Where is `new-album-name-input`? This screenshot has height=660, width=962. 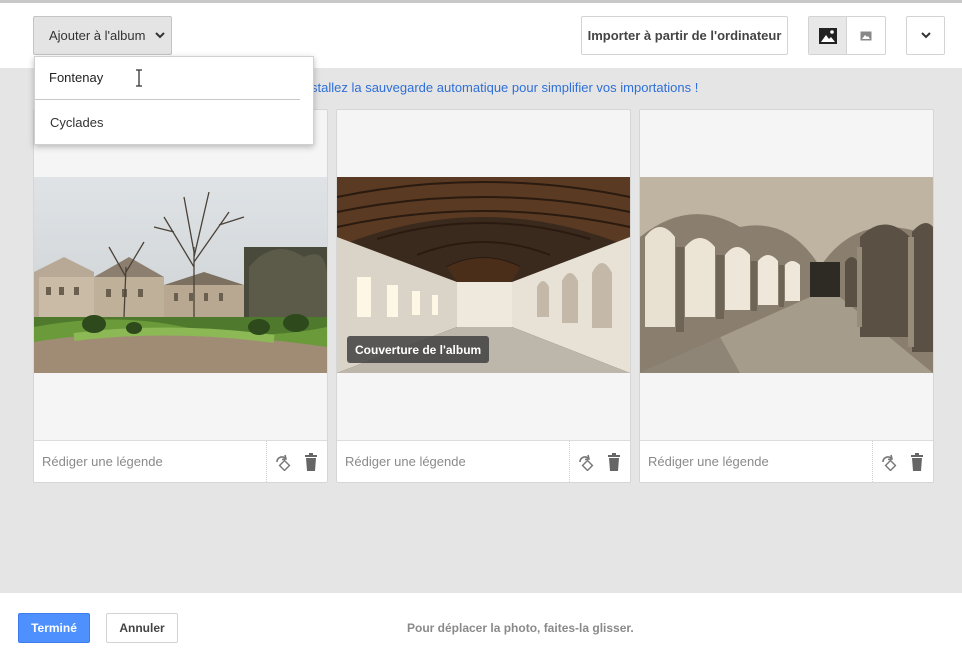
new-album-name-input is located at coordinates (174, 77).